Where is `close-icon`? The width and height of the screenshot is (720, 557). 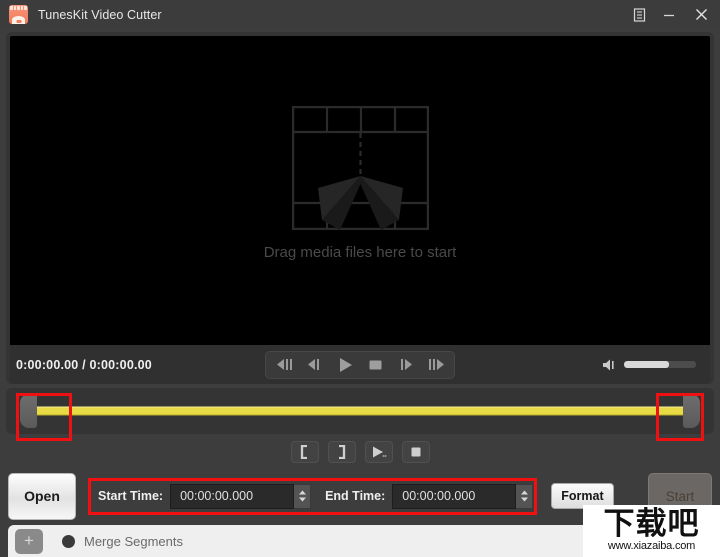 close-icon is located at coordinates (701, 14).